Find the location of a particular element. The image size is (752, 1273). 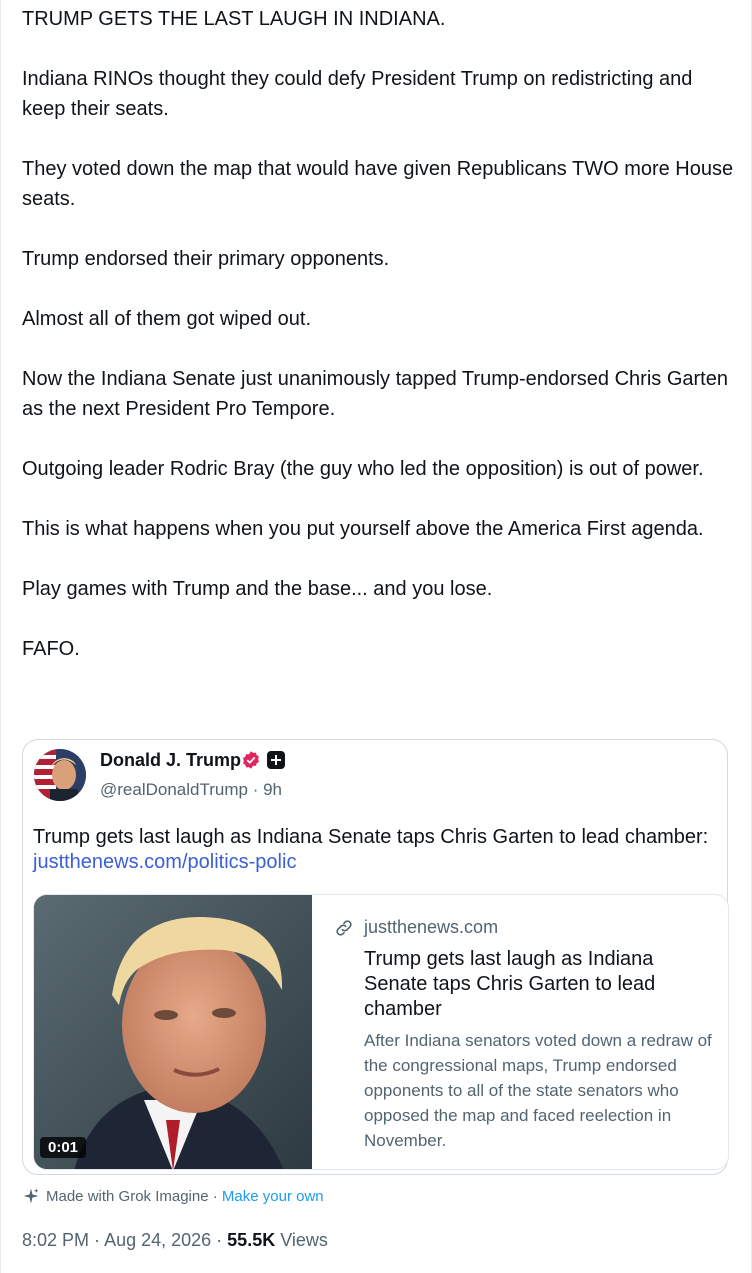

card-domain: justthenews.com is located at coordinates (431, 927).